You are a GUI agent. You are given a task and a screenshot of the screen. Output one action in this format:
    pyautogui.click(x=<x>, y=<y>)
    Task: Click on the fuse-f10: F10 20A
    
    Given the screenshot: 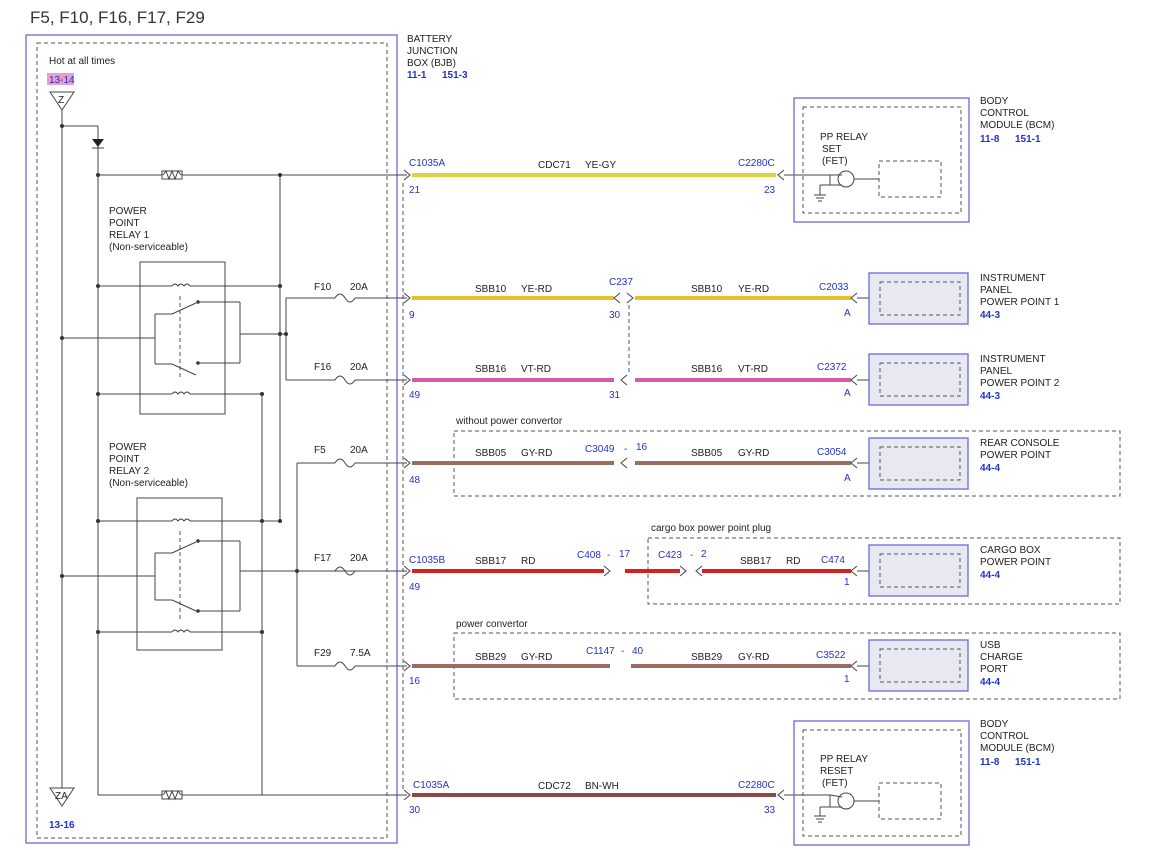 What is the action you would take?
    pyautogui.click(x=360, y=292)
    